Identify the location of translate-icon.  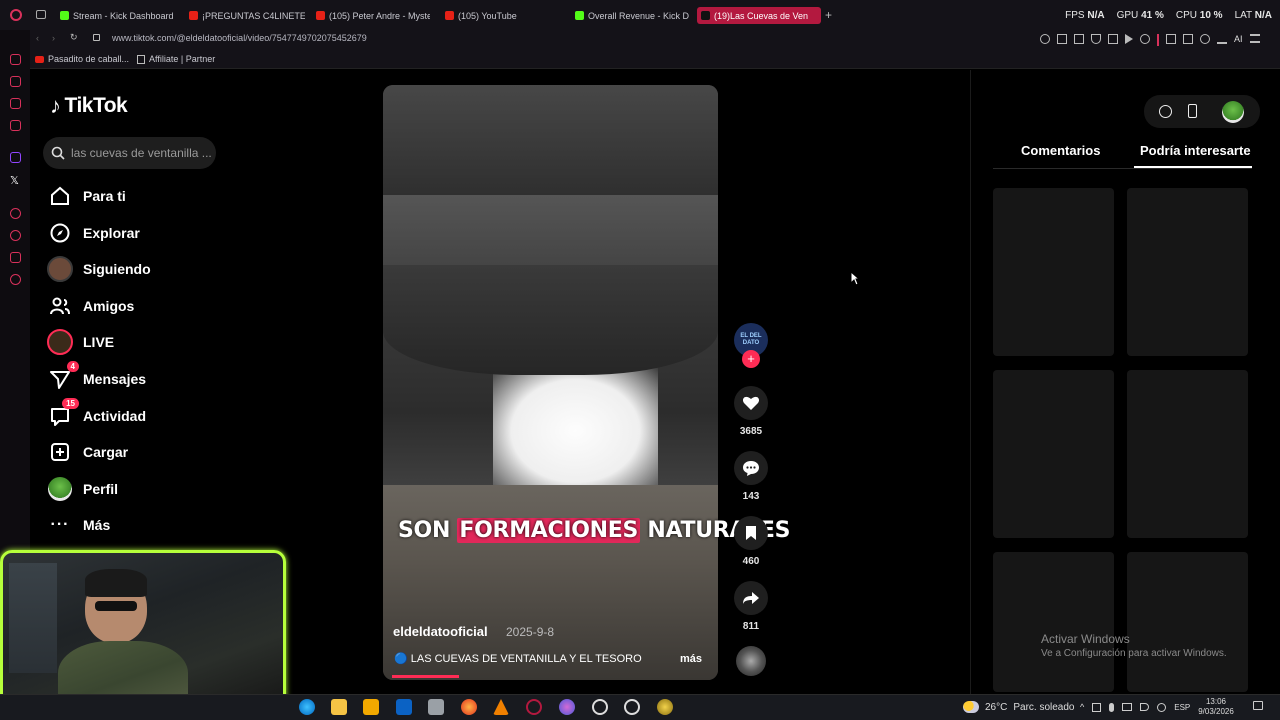
(1113, 39).